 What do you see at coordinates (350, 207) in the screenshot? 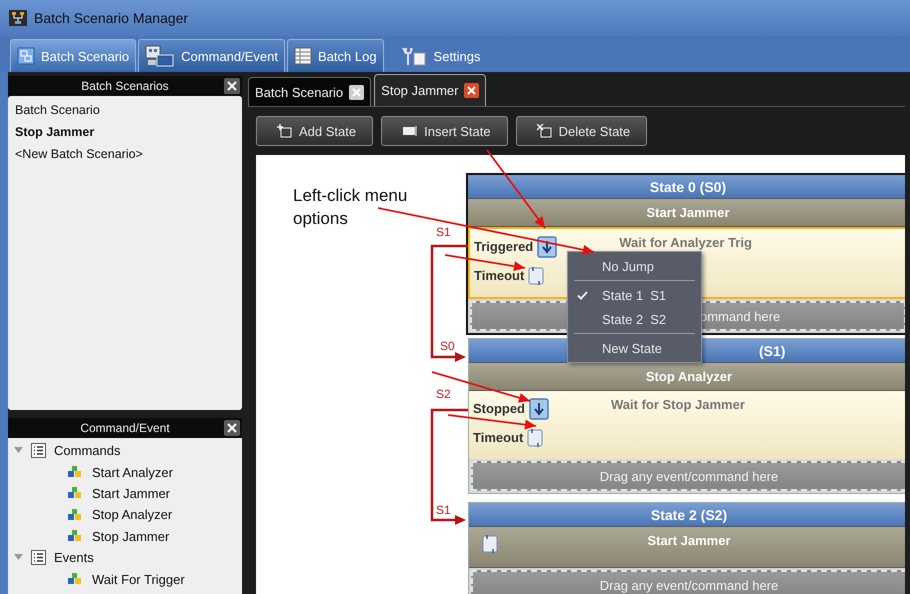
I see `annotation-text: Left-click menu options` at bounding box center [350, 207].